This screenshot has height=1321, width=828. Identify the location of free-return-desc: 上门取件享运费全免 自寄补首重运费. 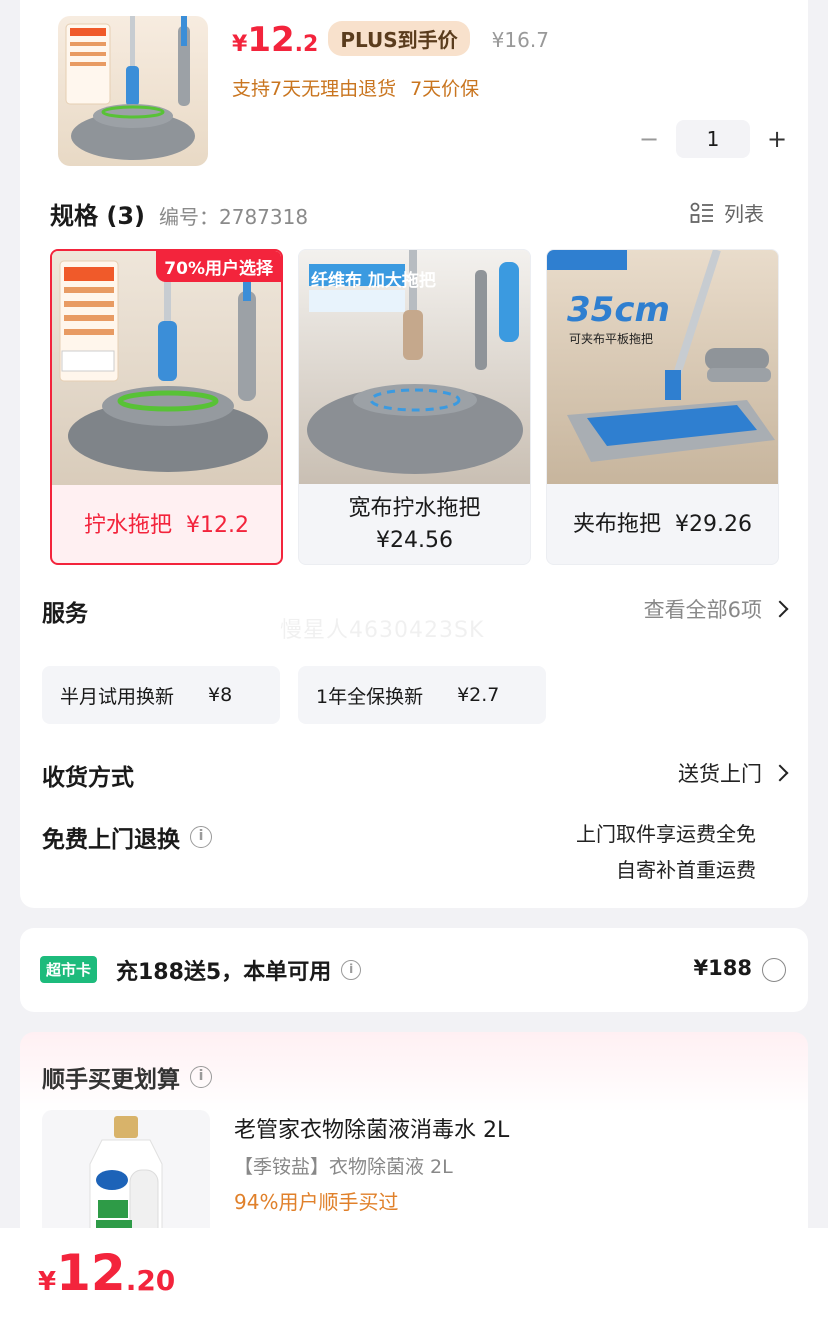
(666, 852).